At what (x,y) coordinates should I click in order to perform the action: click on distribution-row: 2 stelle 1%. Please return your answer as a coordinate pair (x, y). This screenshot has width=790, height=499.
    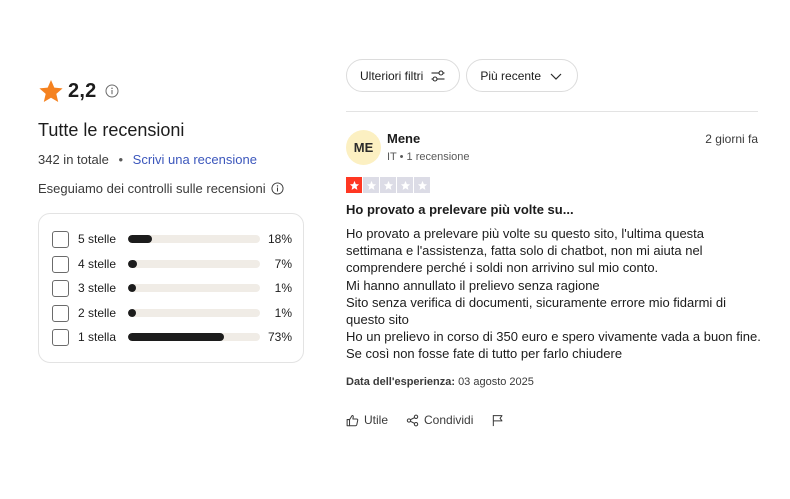
    Looking at the image, I should click on (172, 313).